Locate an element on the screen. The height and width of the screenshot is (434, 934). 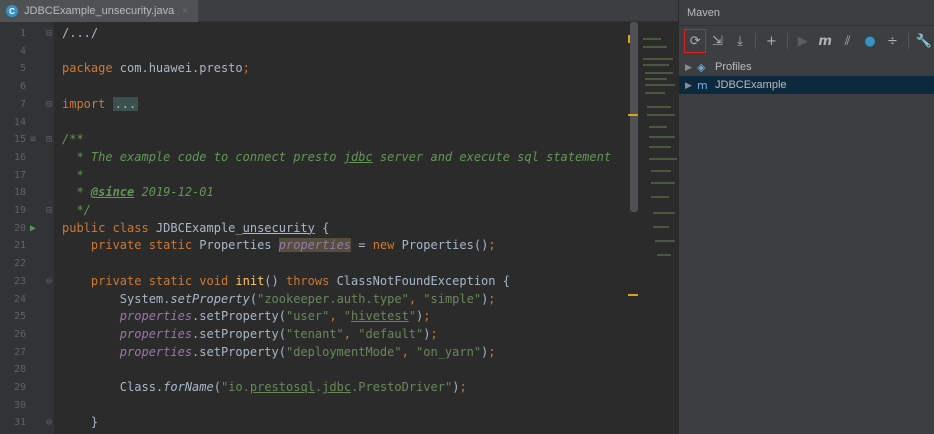
code-line: 14 is located at coordinates (339, 123).